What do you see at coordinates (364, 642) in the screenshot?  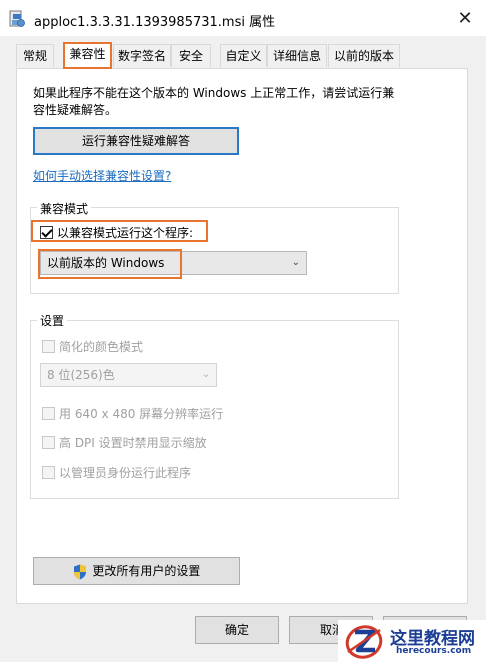 I see `watermark-logo-icon` at bounding box center [364, 642].